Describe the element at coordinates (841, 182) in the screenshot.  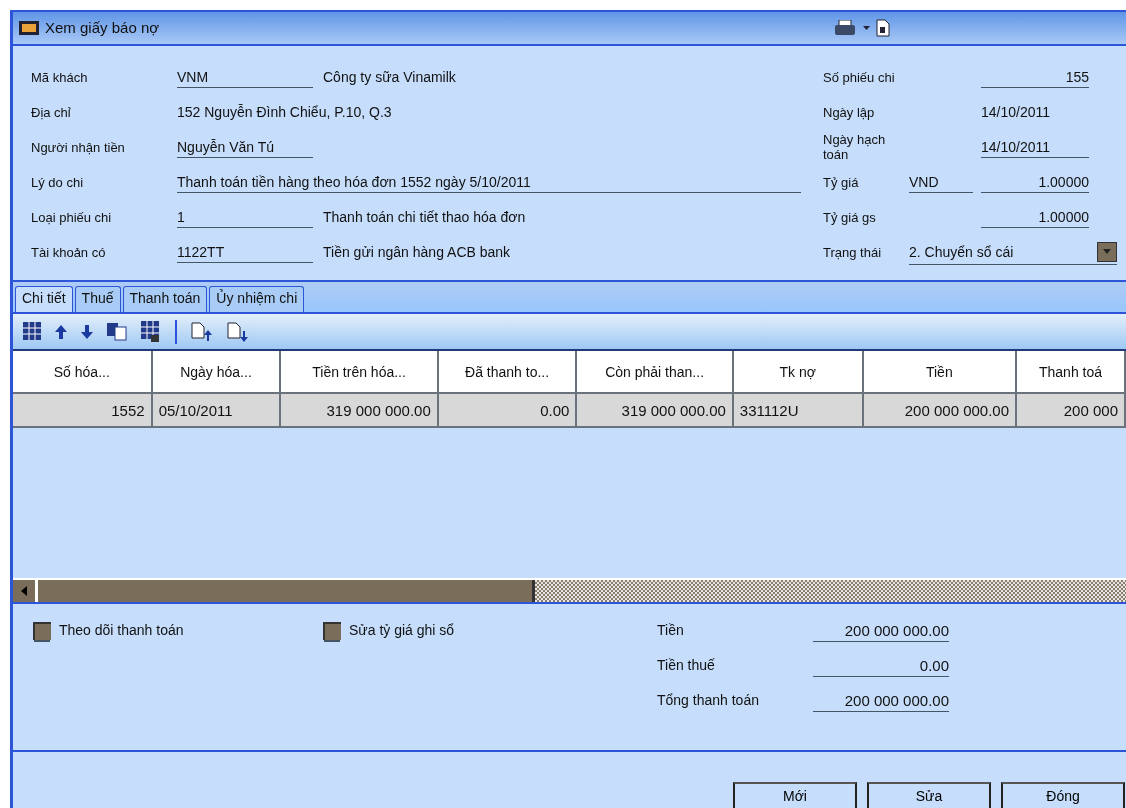
I see `field-label: Tỷ giá` at that location.